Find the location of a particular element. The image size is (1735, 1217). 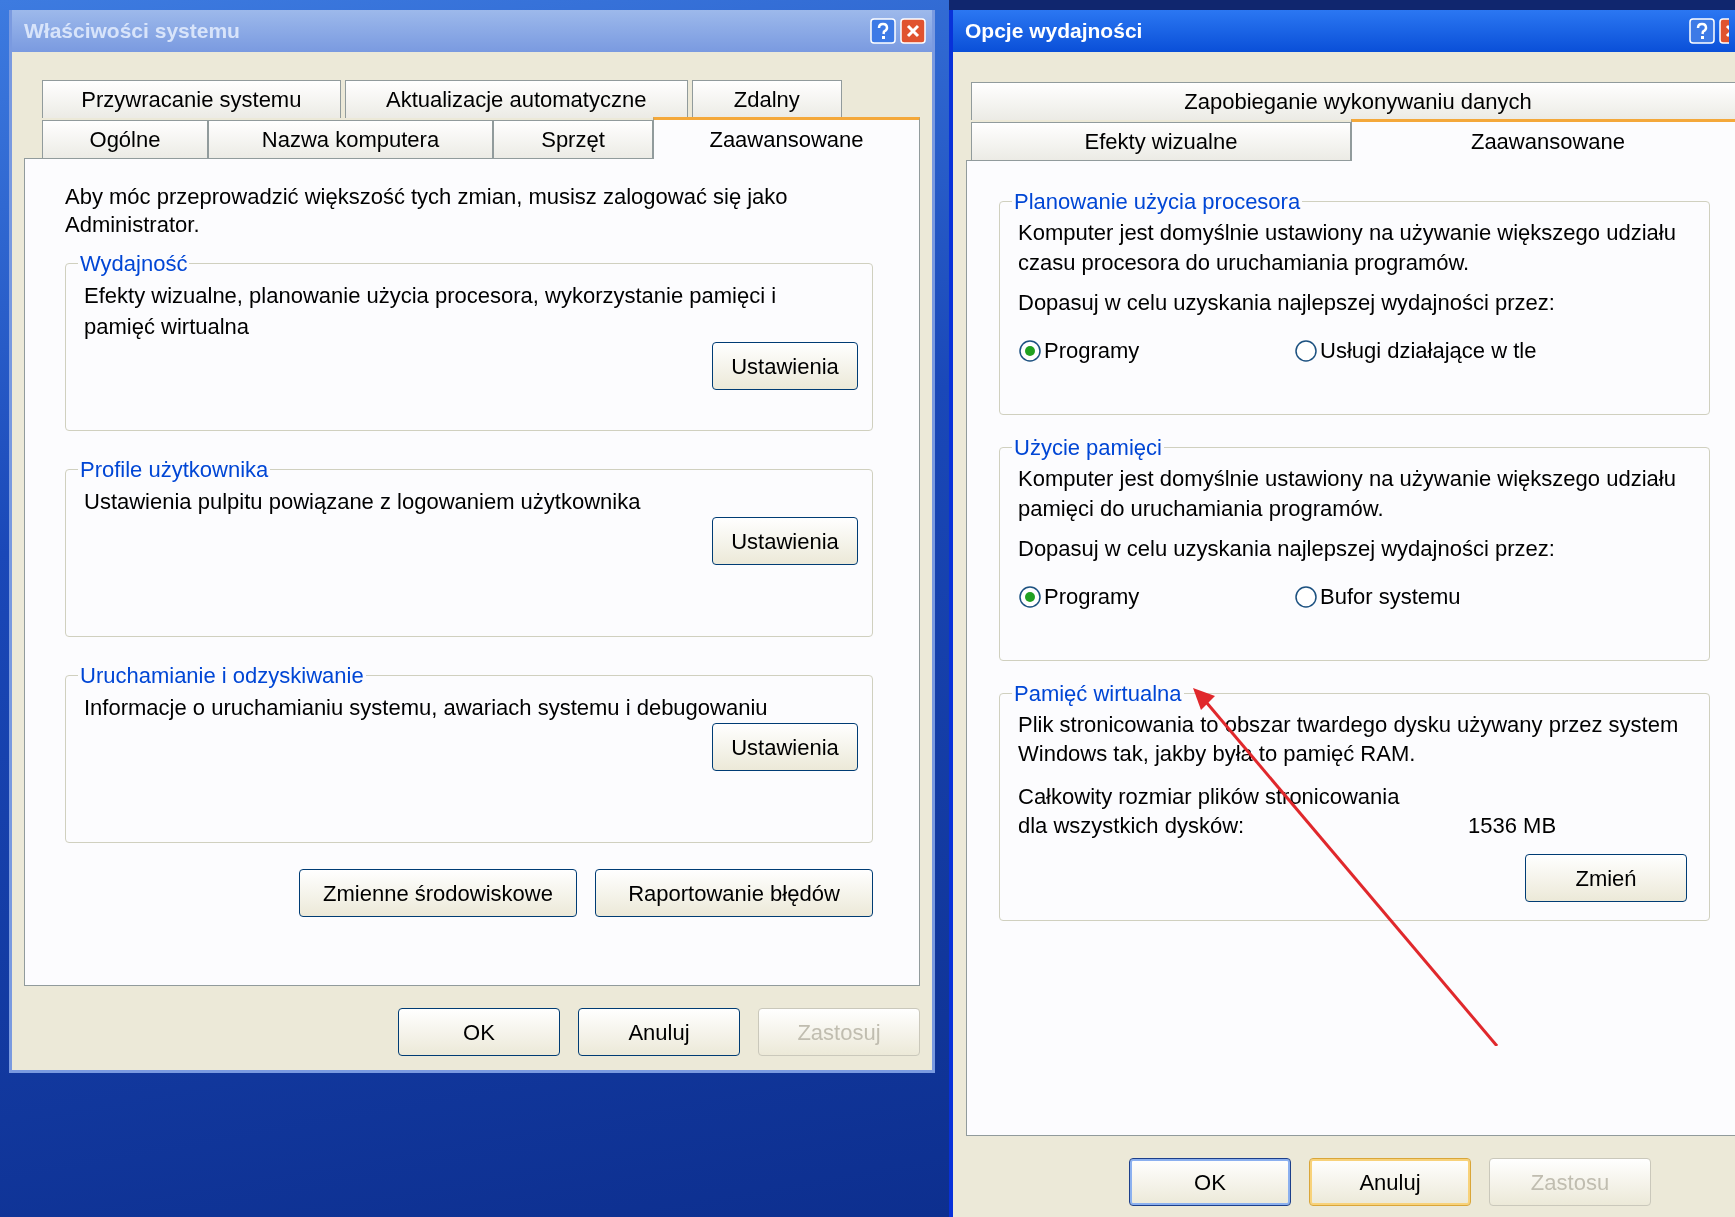

tab: Sprzęt is located at coordinates (573, 139).